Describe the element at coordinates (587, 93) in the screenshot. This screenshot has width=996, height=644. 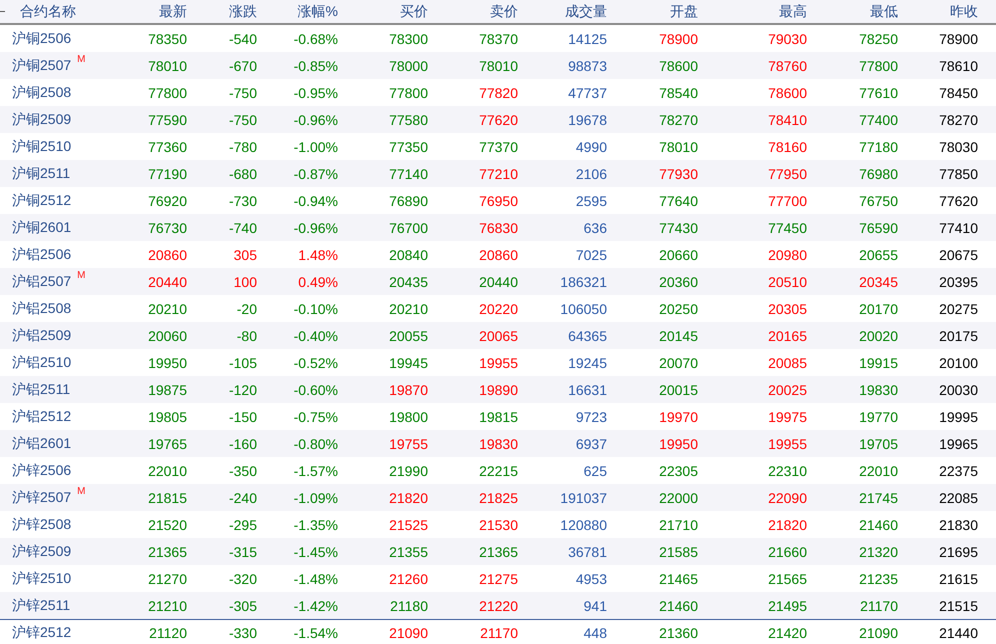
I see `table-cell: 47737` at that location.